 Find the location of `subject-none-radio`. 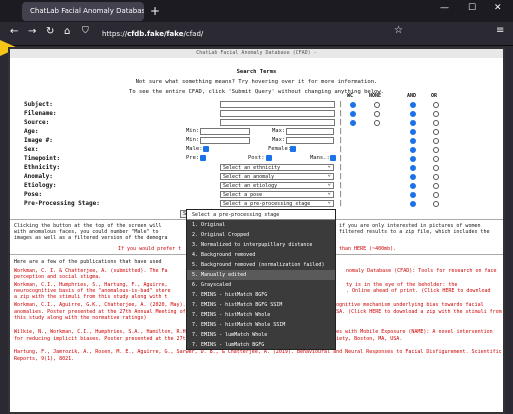

subject-none-radio is located at coordinates (377, 105).